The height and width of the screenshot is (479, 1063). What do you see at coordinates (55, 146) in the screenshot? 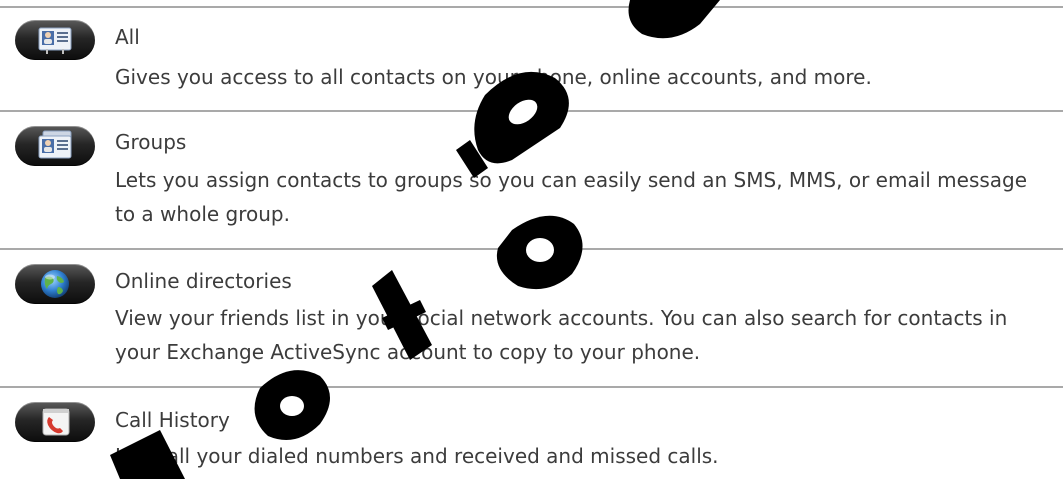
I see `contact-cards-stack-icon` at bounding box center [55, 146].